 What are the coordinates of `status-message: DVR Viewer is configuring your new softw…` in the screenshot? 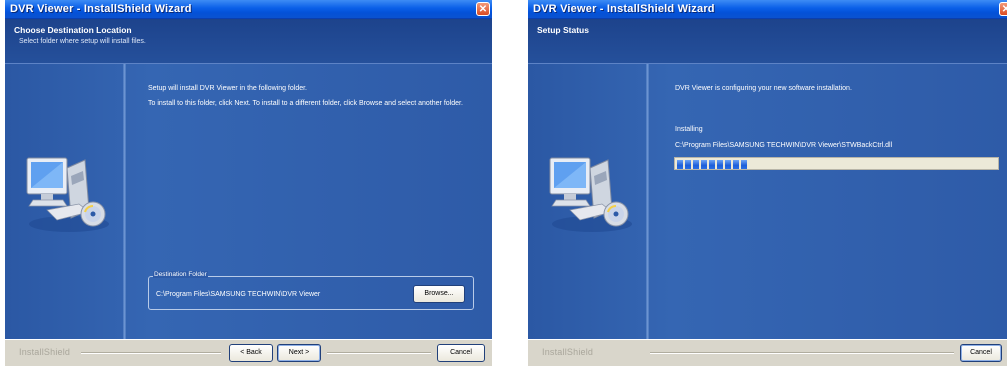 It's located at (763, 88).